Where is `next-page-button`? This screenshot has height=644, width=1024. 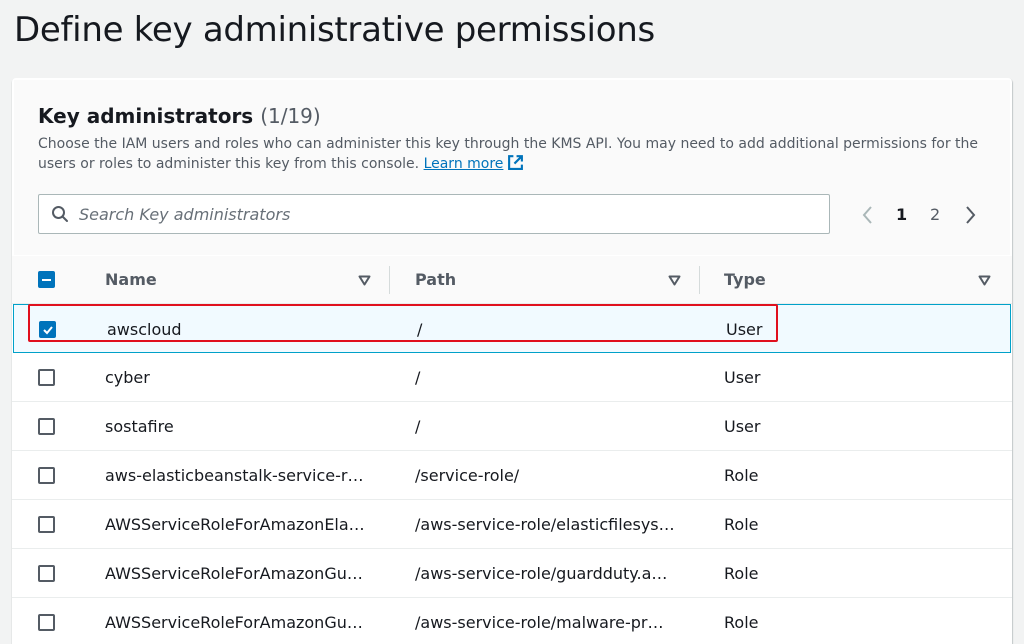
next-page-button is located at coordinates (970, 217).